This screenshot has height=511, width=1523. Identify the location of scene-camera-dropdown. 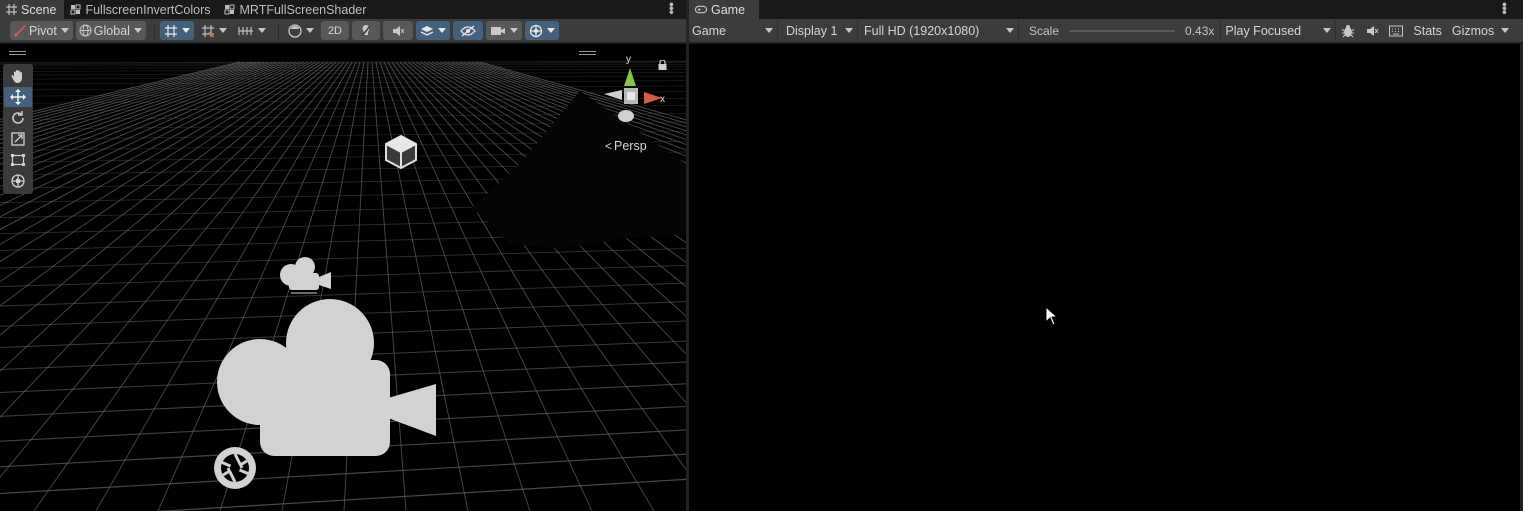
(504, 30).